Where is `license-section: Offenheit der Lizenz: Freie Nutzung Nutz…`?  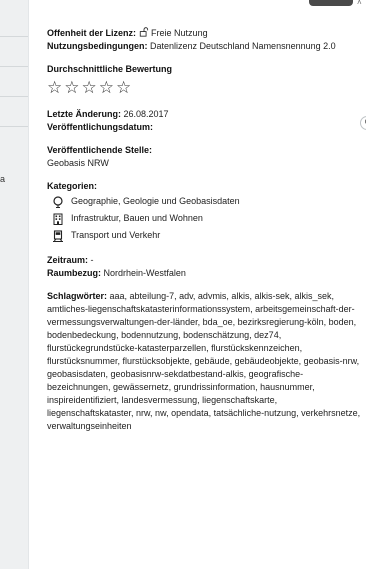
license-section: Offenheit der Lizenz: Freie Nutzung Nutz… is located at coordinates (205, 40).